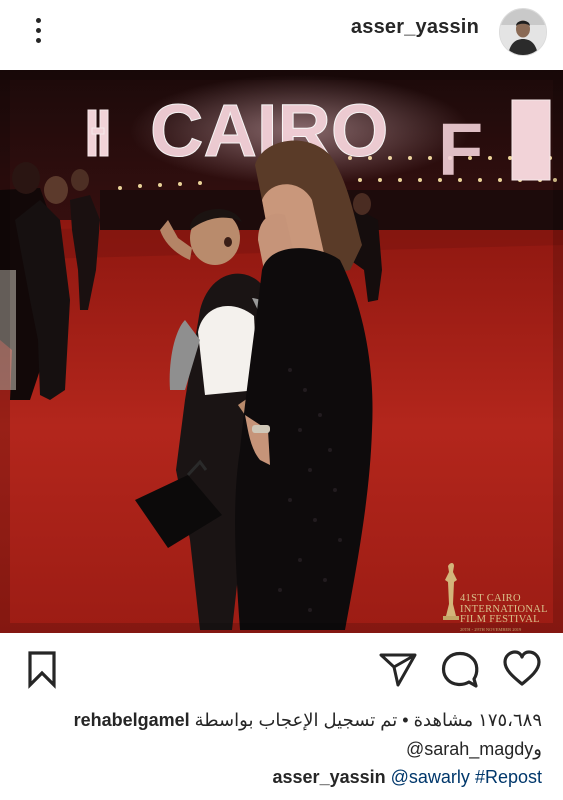 The width and height of the screenshot is (563, 800). I want to click on festival-logo-dates: 20TH - 29TH NOVEMBER 2019, so click(491, 629).